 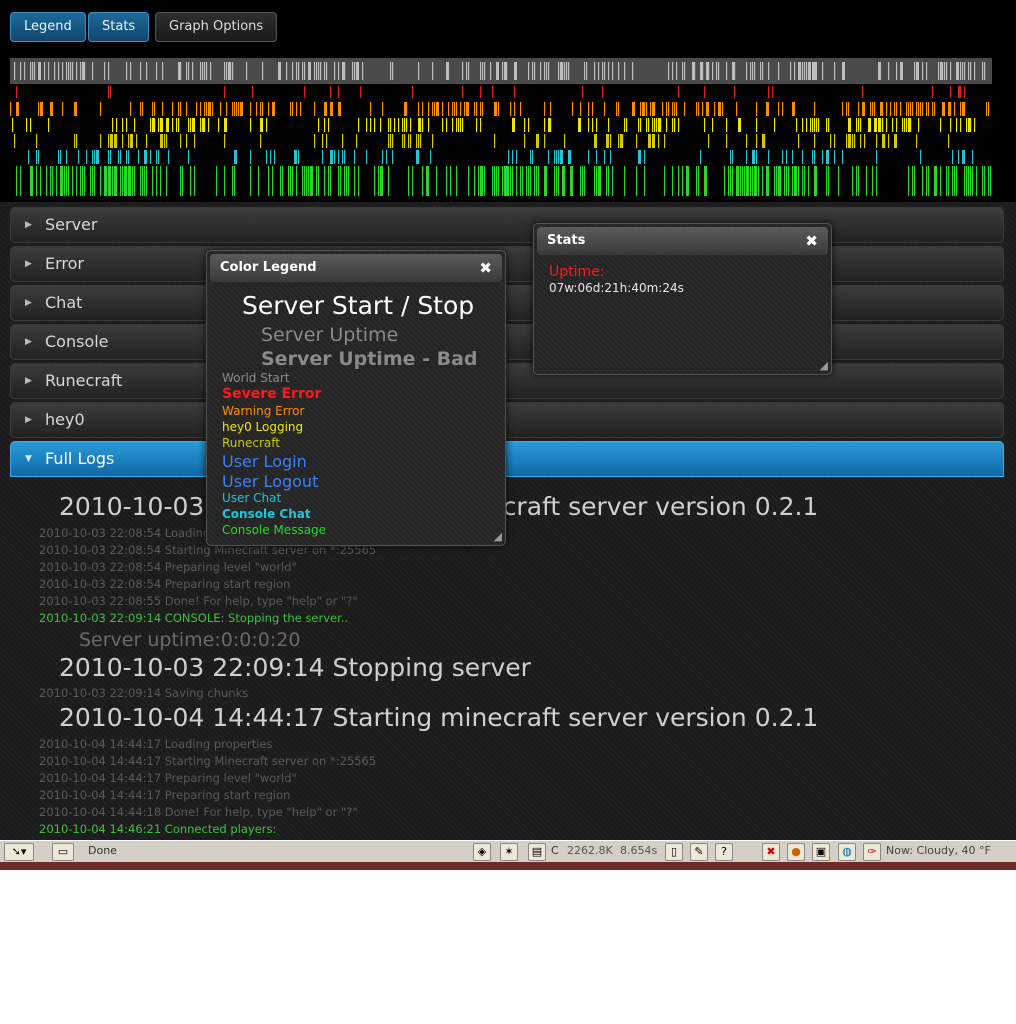 What do you see at coordinates (507, 459) in the screenshot?
I see `section-full-logs: ▼ Full Logs` at bounding box center [507, 459].